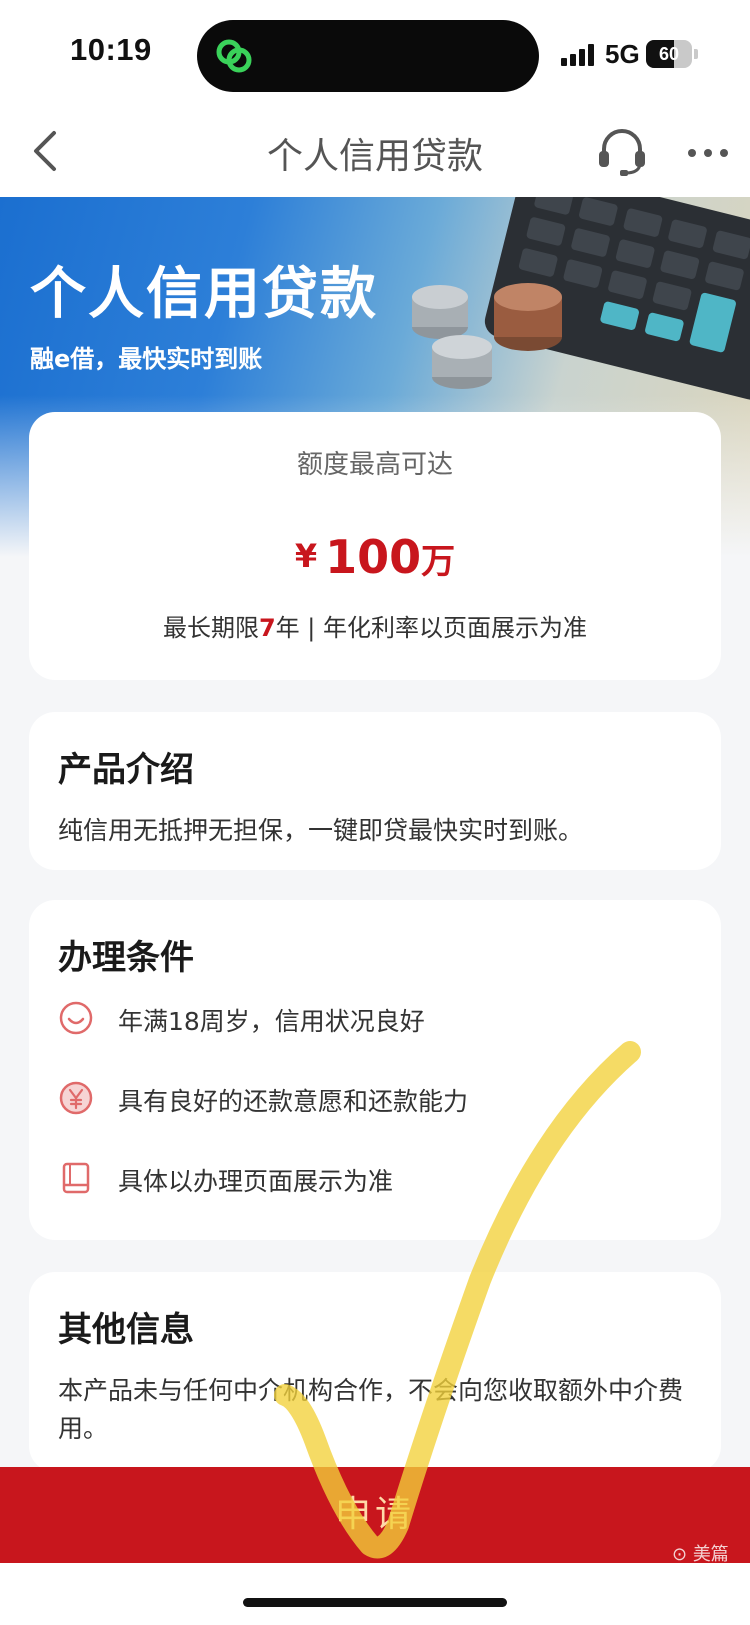 The image size is (750, 1625). What do you see at coordinates (76, 1178) in the screenshot?
I see `book-icon` at bounding box center [76, 1178].